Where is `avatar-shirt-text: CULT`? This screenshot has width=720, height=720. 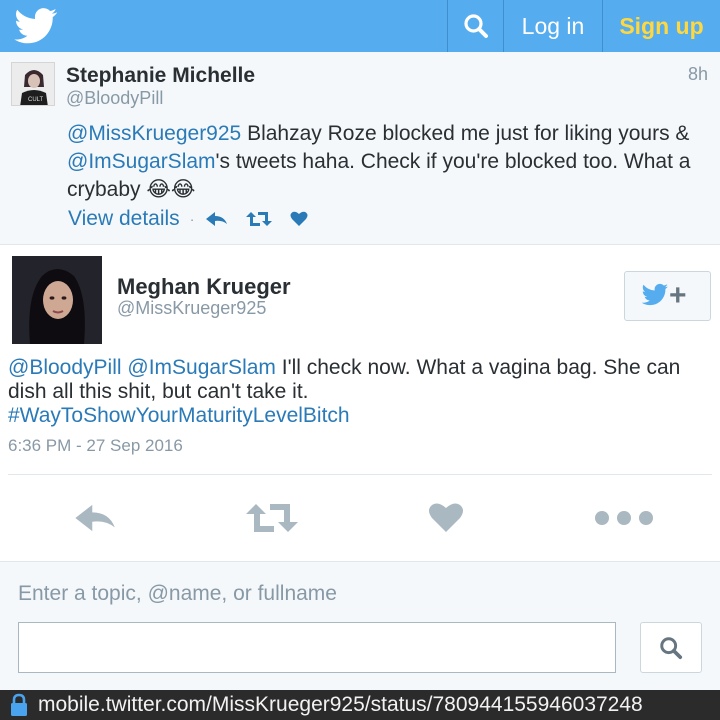 avatar-shirt-text: CULT is located at coordinates (36, 100).